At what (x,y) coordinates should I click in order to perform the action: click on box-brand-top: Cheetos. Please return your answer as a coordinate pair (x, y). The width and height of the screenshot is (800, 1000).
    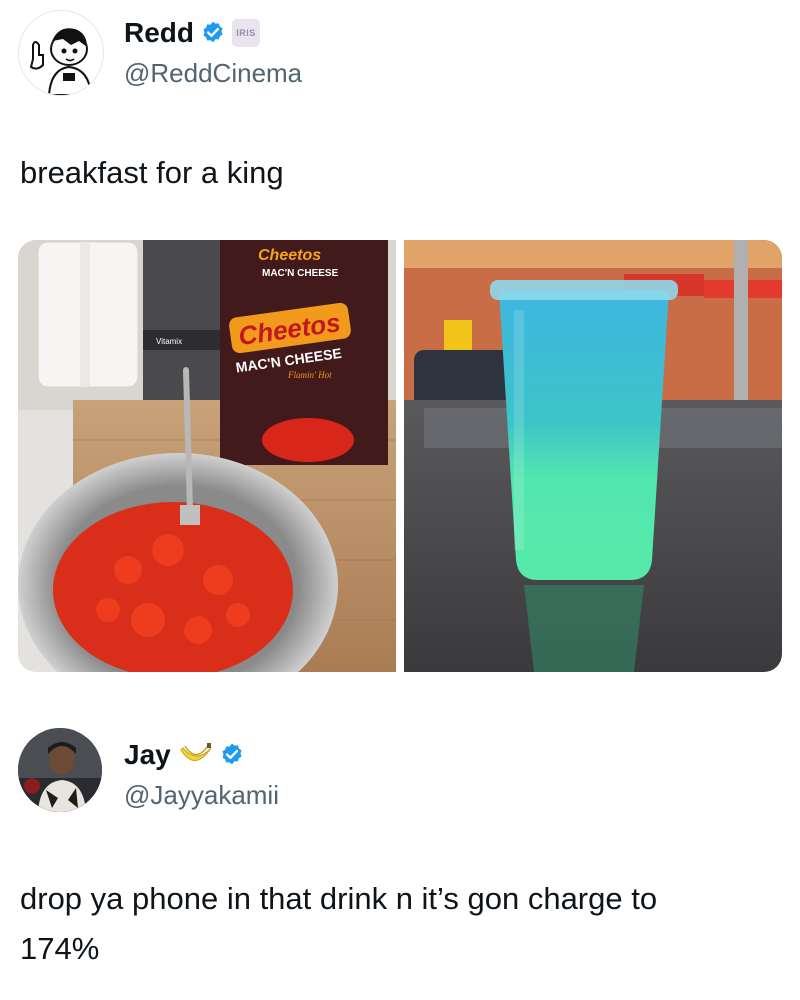
    Looking at the image, I should click on (289, 255).